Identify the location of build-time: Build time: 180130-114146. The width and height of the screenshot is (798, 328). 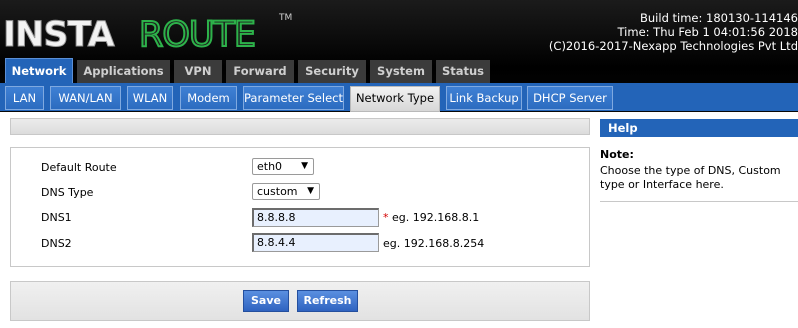
(719, 18).